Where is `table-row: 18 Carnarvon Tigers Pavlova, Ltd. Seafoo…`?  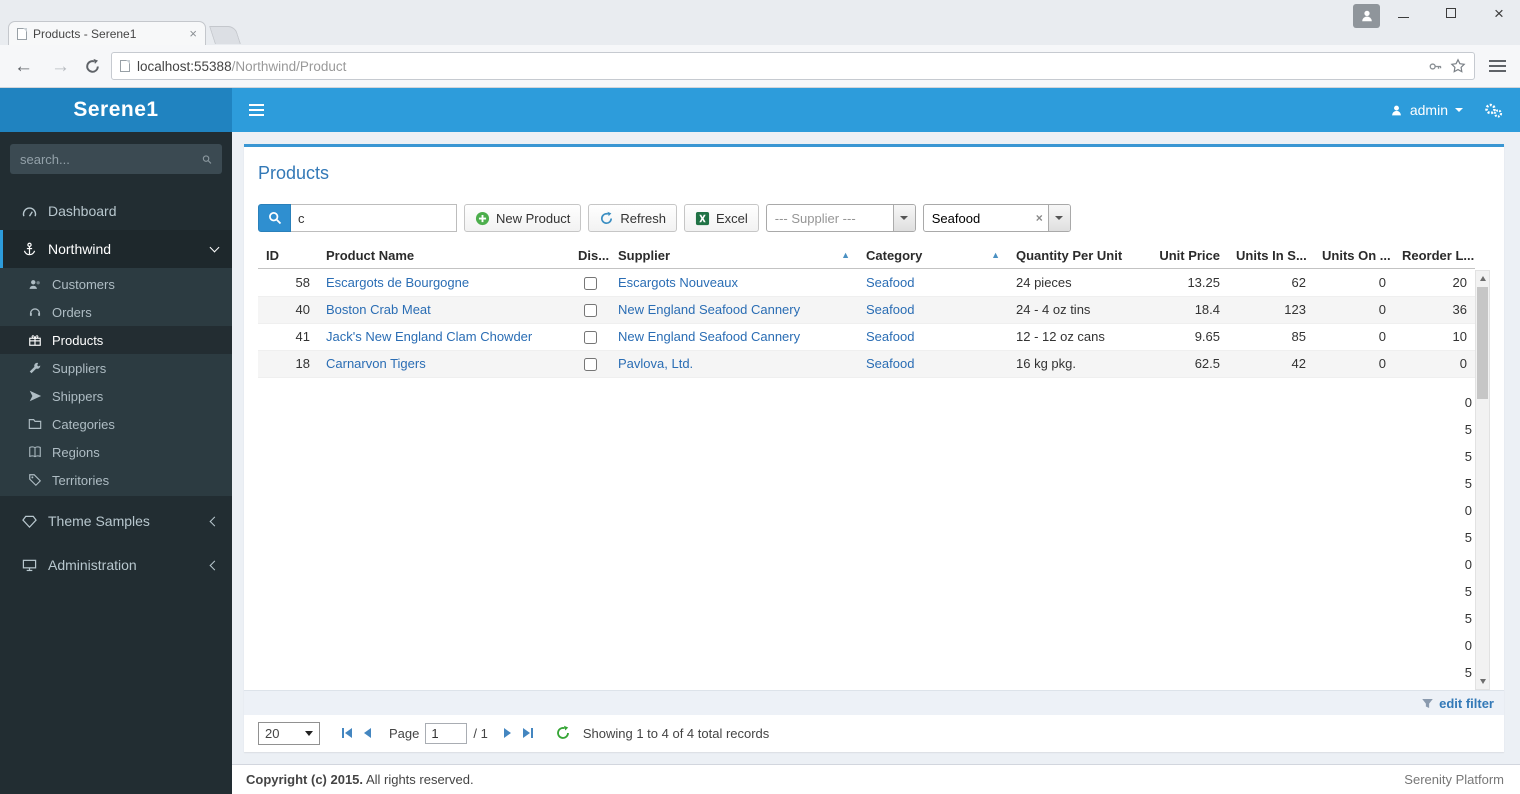
table-row: 18 Carnarvon Tigers Pavlova, Ltd. Seafoo… is located at coordinates (866, 364).